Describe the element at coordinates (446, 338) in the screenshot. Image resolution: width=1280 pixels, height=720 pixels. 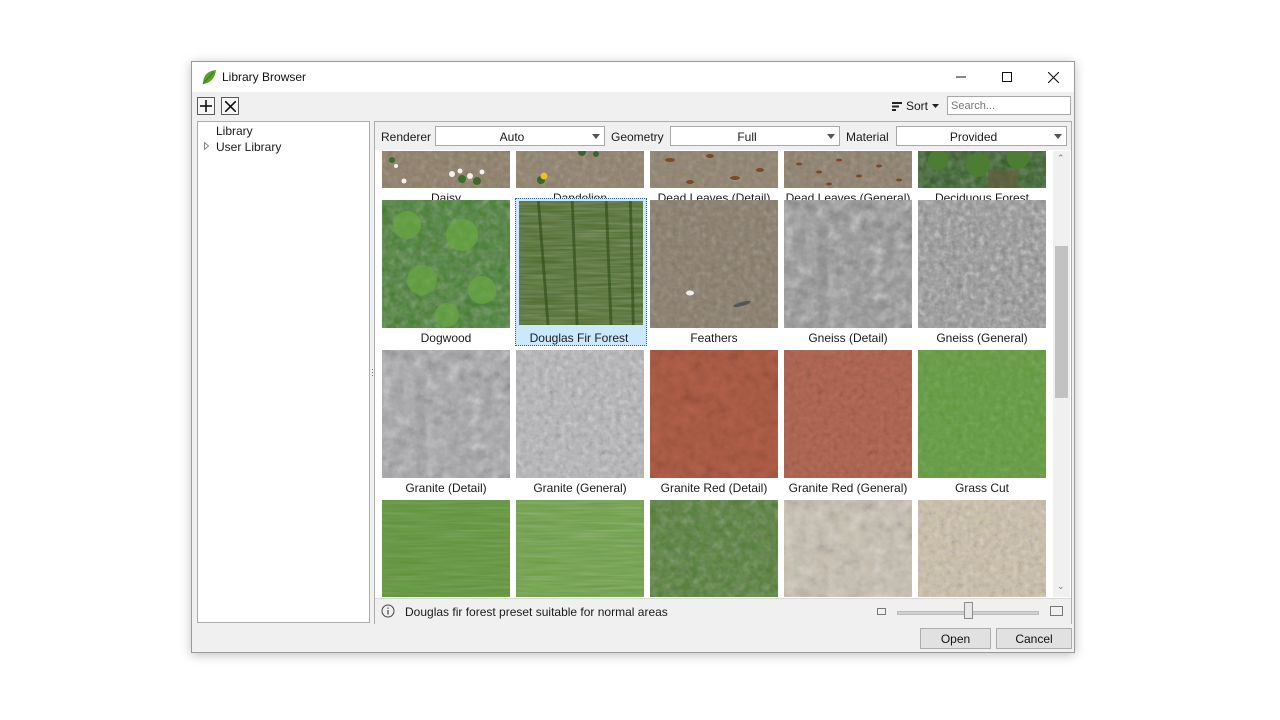
I see `preset-label: Dogwood` at that location.